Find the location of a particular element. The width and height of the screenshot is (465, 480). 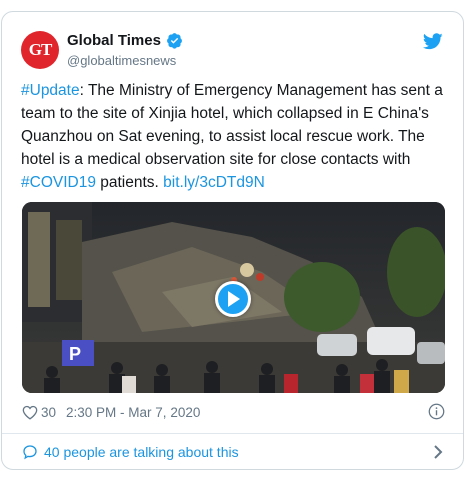

chevron-right-icon is located at coordinates (438, 452).